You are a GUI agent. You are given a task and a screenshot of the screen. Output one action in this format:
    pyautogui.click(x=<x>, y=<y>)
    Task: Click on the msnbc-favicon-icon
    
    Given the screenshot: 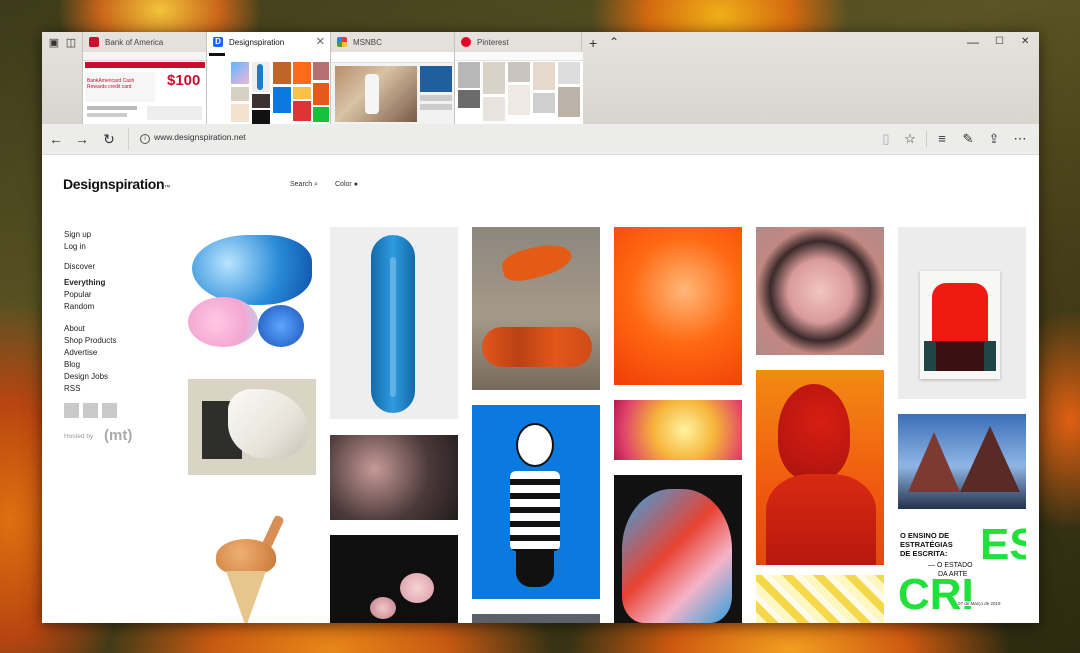 What is the action you would take?
    pyautogui.click(x=342, y=42)
    